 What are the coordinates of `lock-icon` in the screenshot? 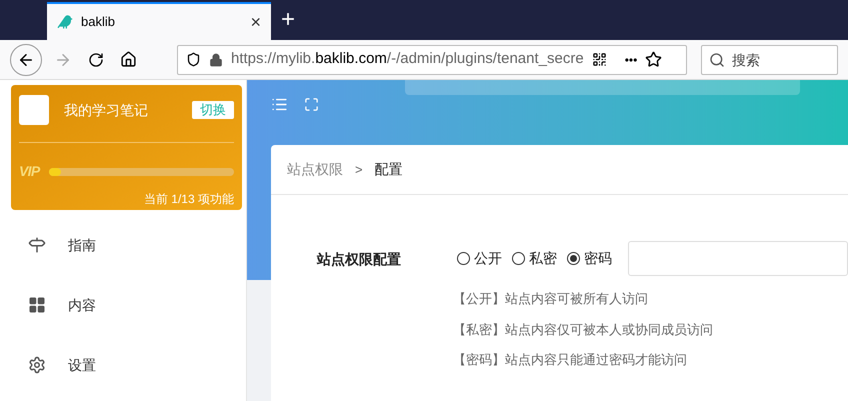 It's located at (216, 59).